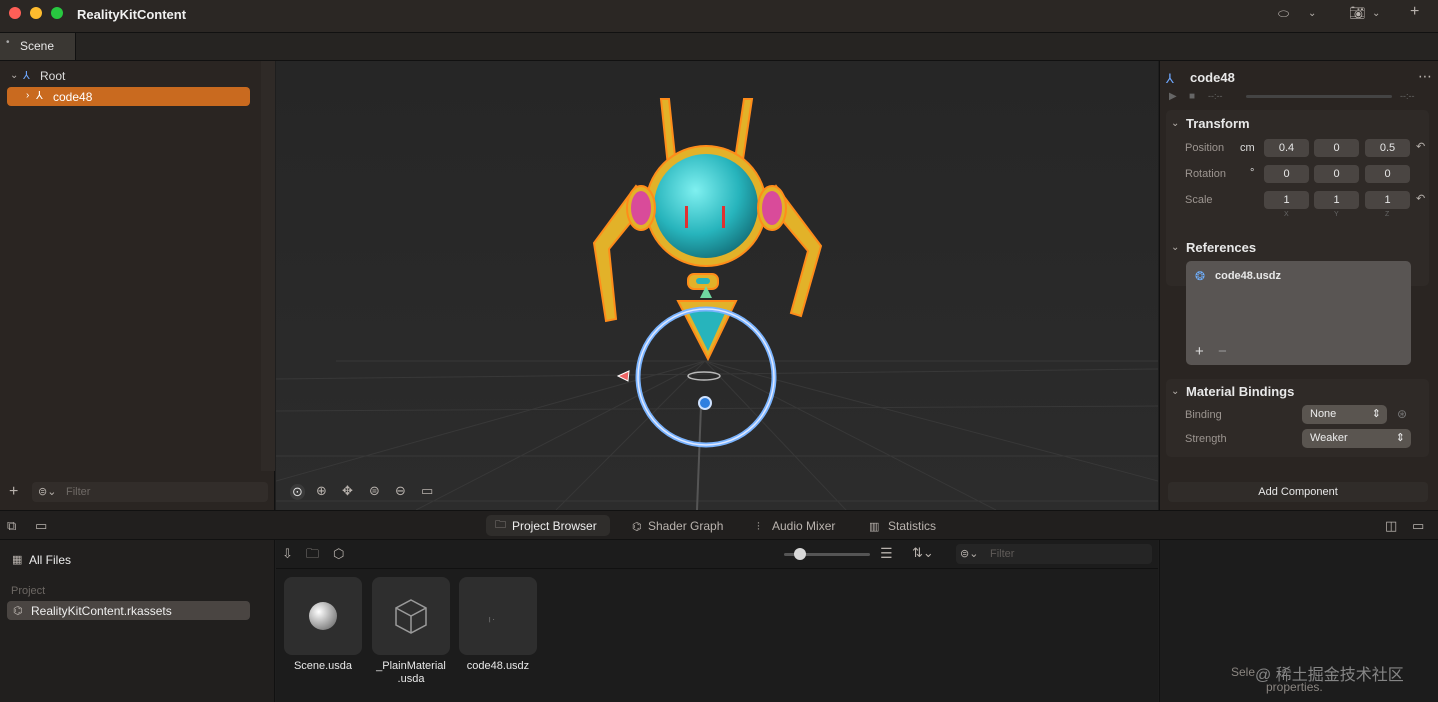 This screenshot has width=1438, height=702. Describe the element at coordinates (18, 611) in the screenshot. I see `rkassets-icon: ⌬` at that location.